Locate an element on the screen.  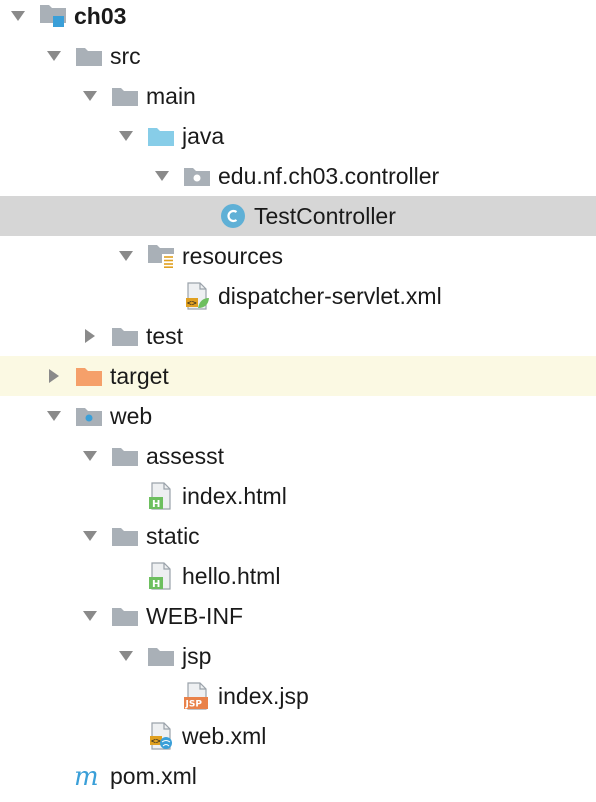
tree-item-dispatcher-servlet-xml: <> dispatcher-servlet.xml is located at coordinates (298, 296).